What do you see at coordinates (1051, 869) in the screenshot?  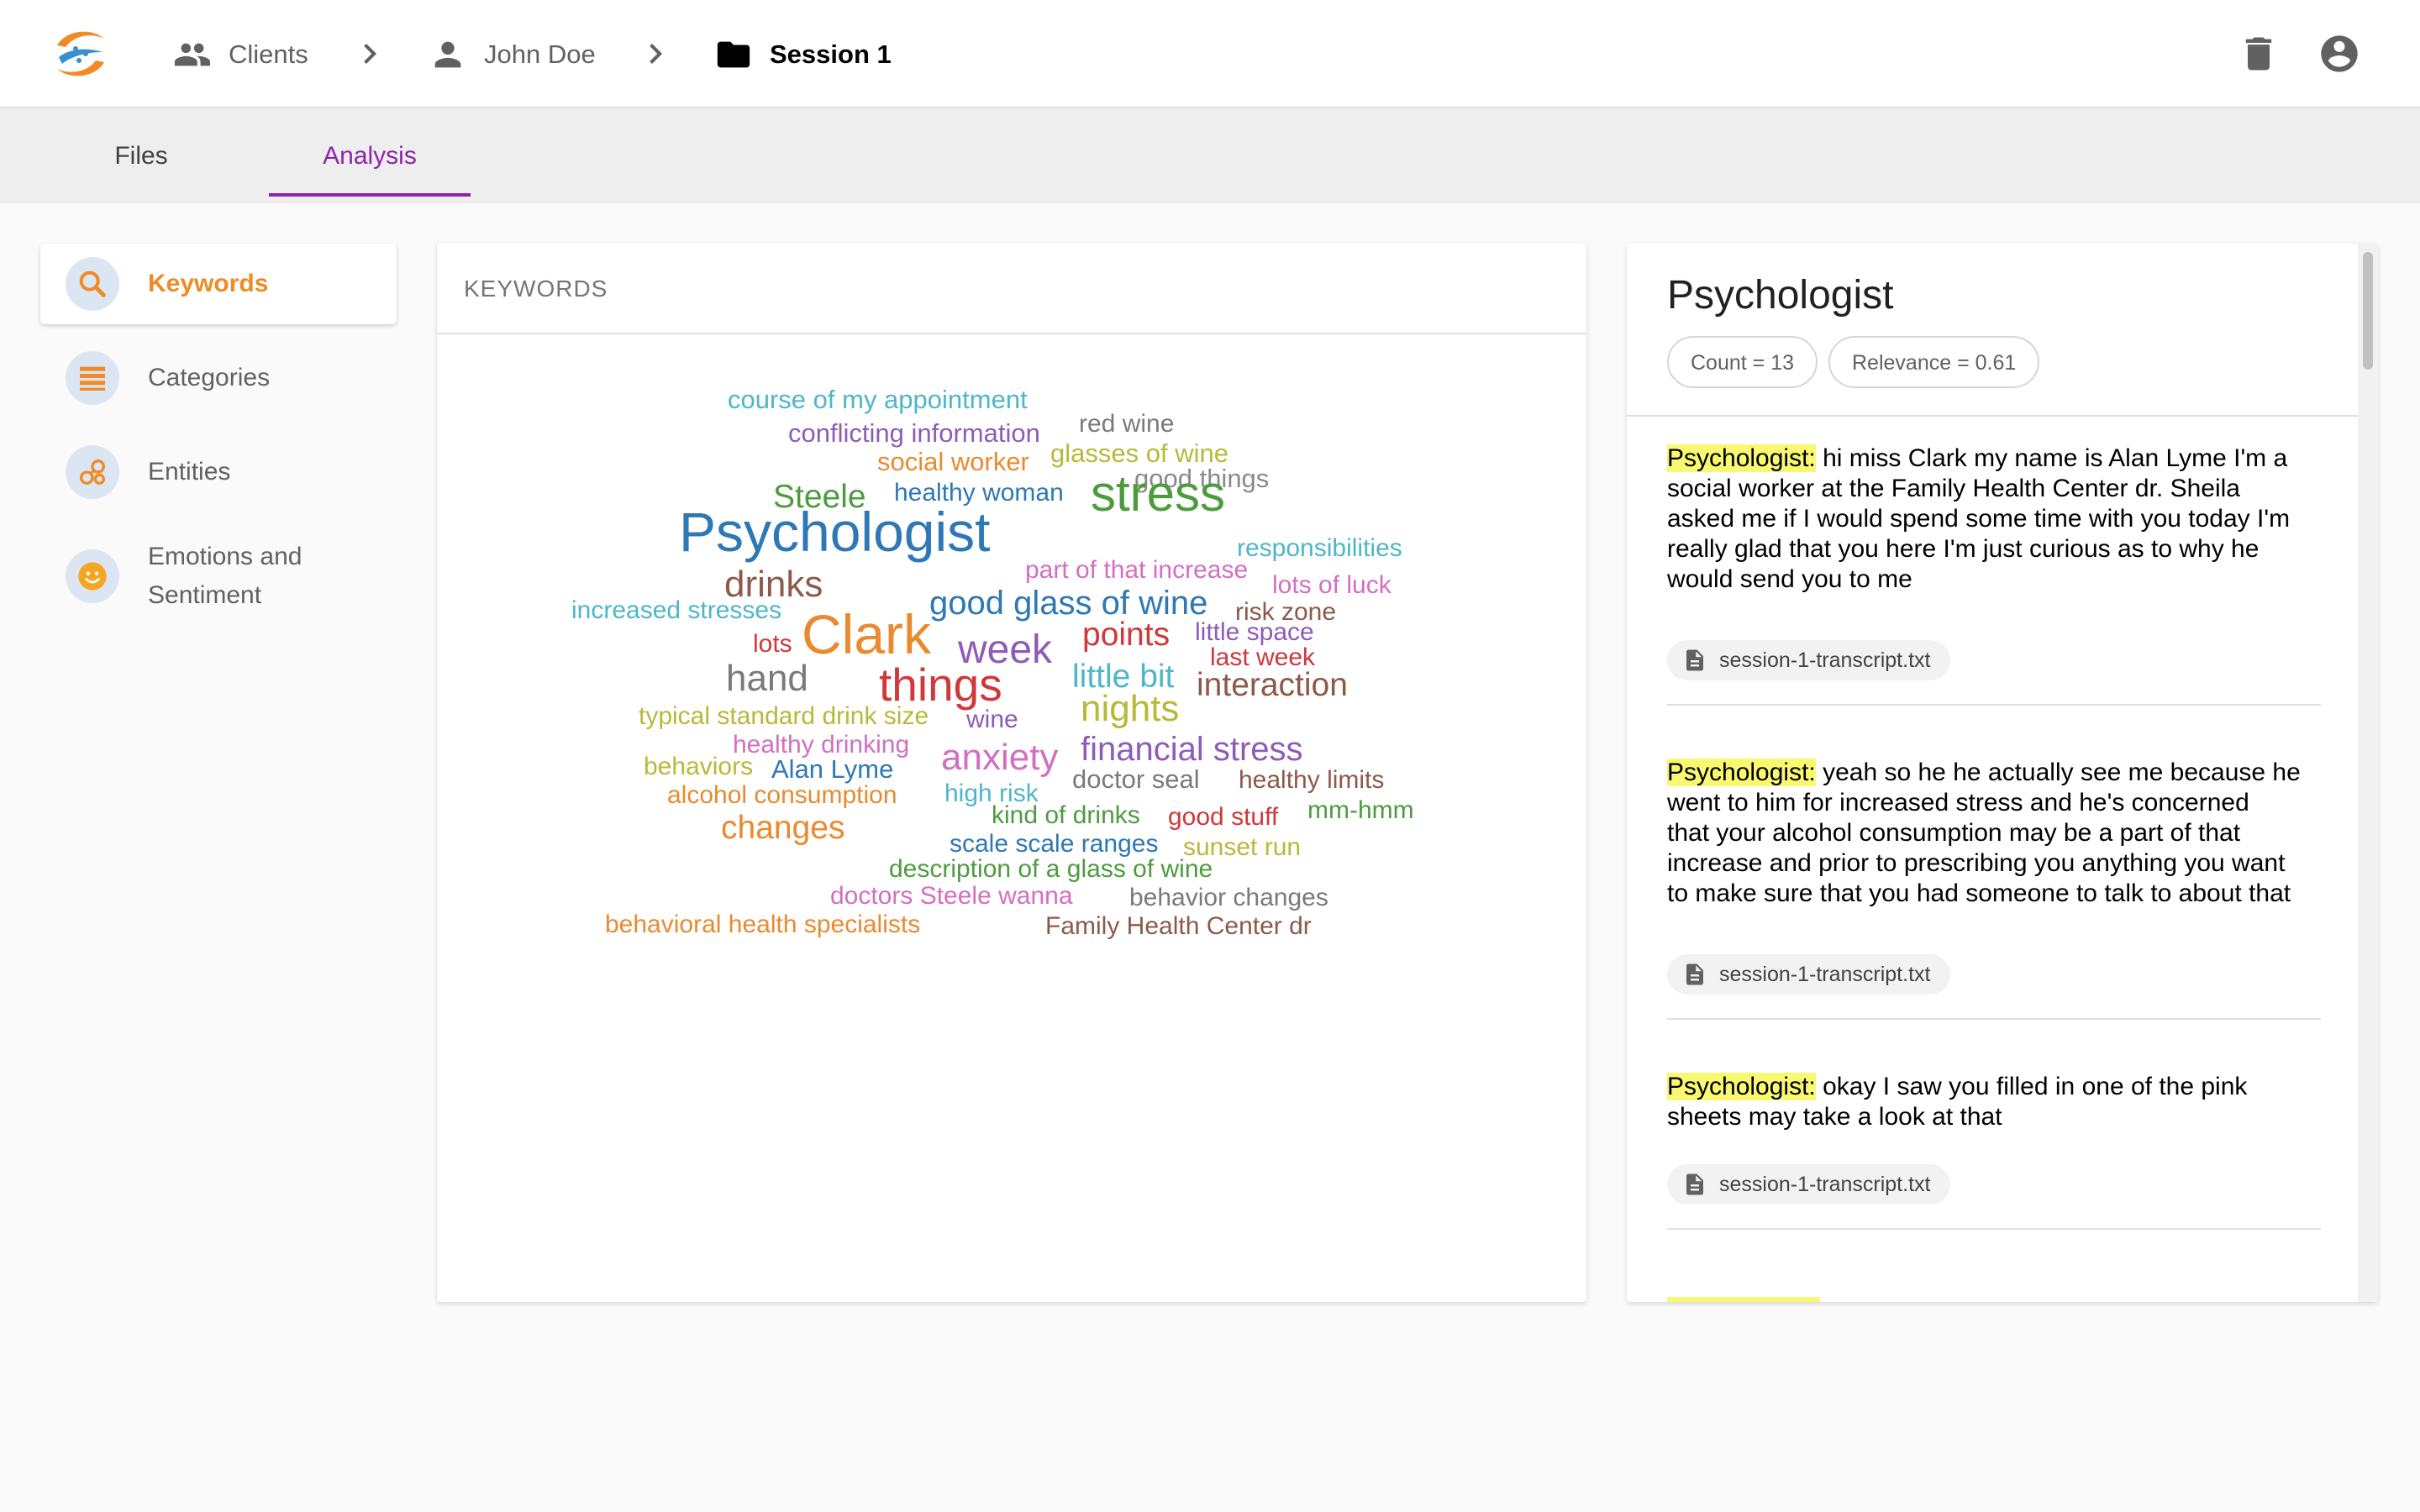 I see `keyword-item: description of a glass of wine` at bounding box center [1051, 869].